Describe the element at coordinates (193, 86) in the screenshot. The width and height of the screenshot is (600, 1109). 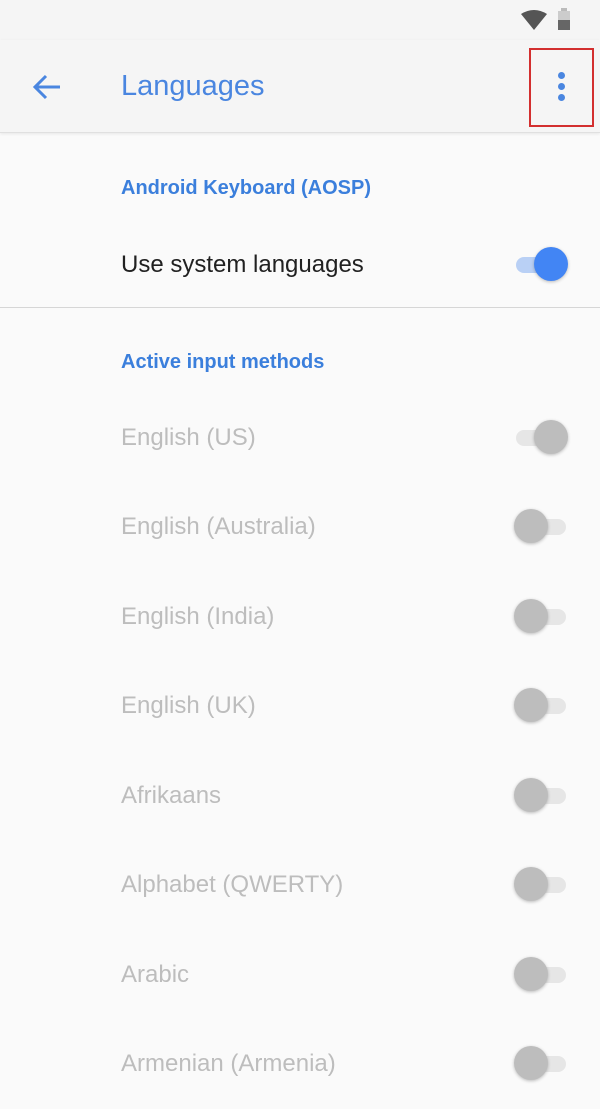
I see `page-title: Languages` at that location.